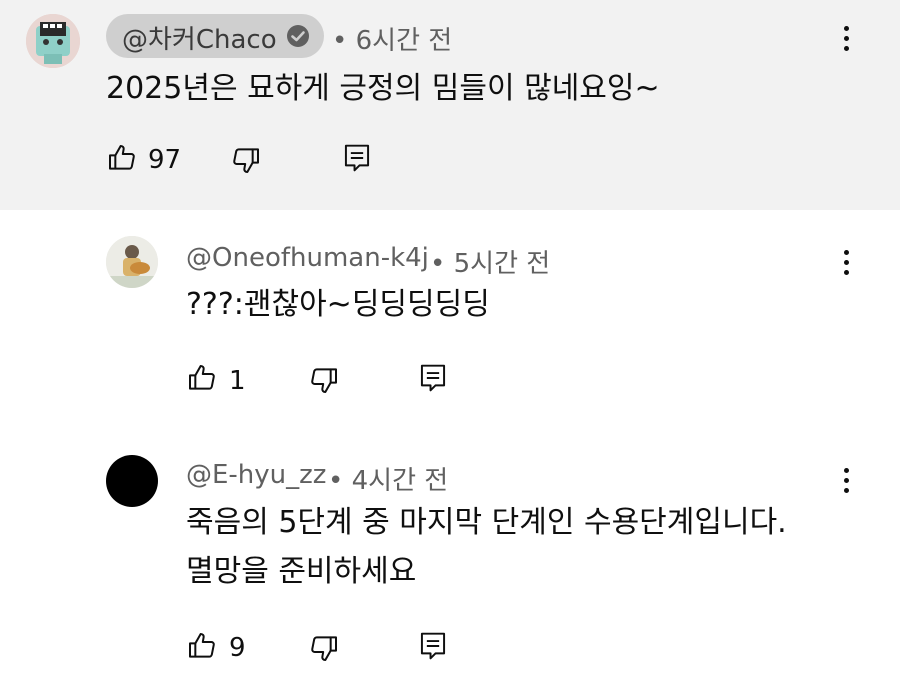  Describe the element at coordinates (392, 38) in the screenshot. I see `comment-timestamp: • 6시간 전` at that location.